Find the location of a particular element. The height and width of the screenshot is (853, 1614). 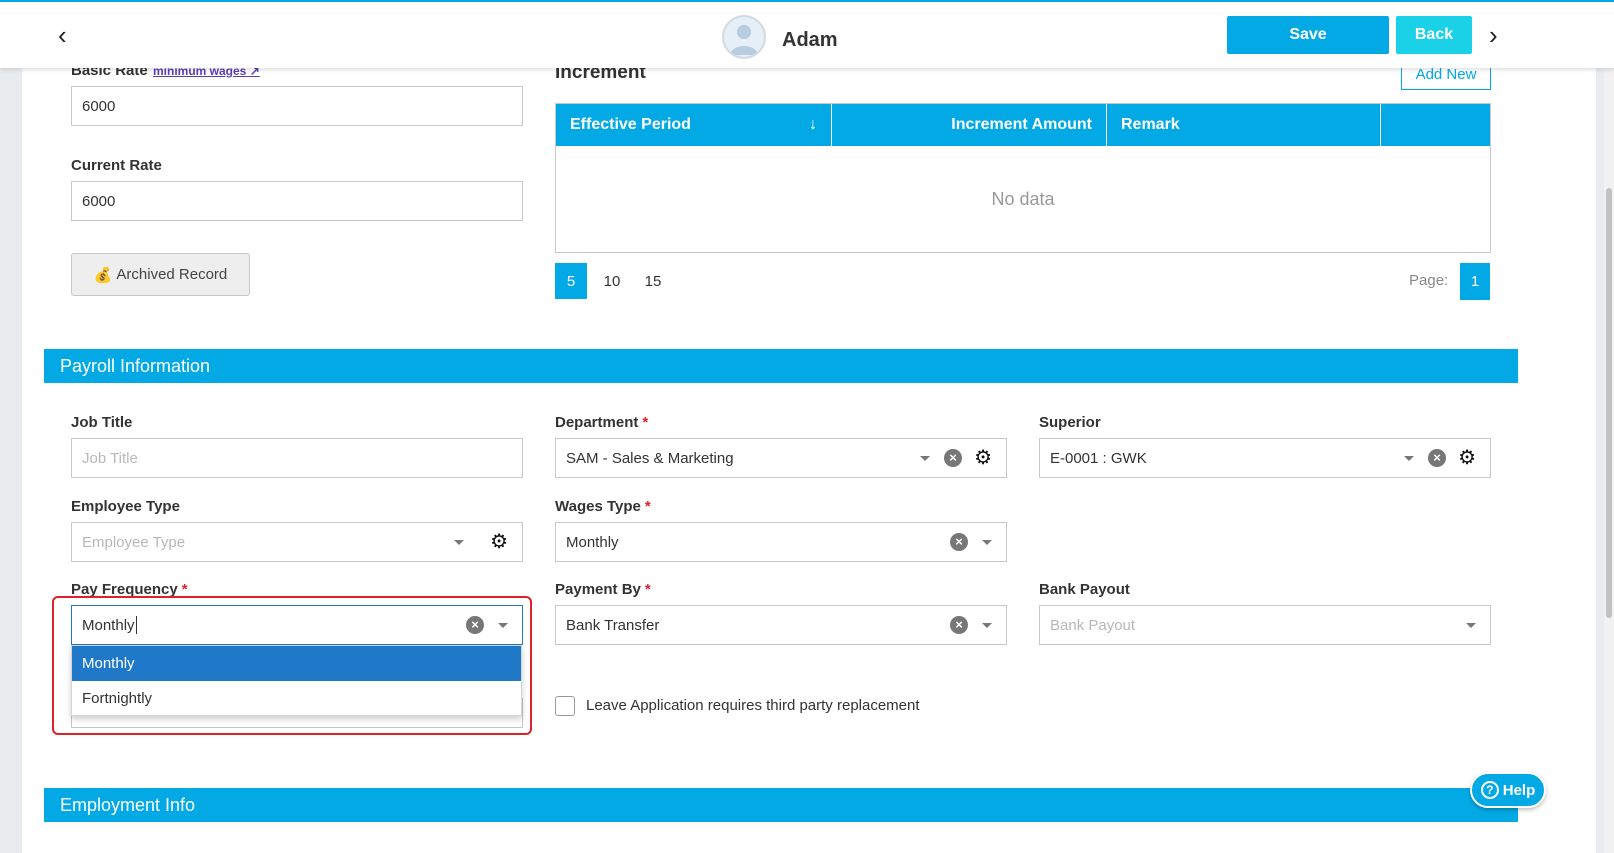

column-actions is located at coordinates (1435, 125).